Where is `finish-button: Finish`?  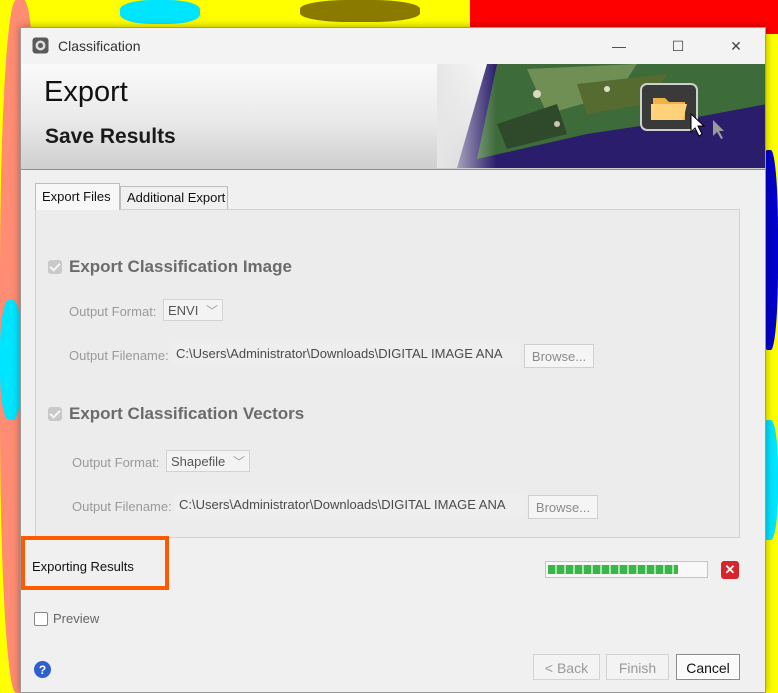 finish-button: Finish is located at coordinates (637, 667).